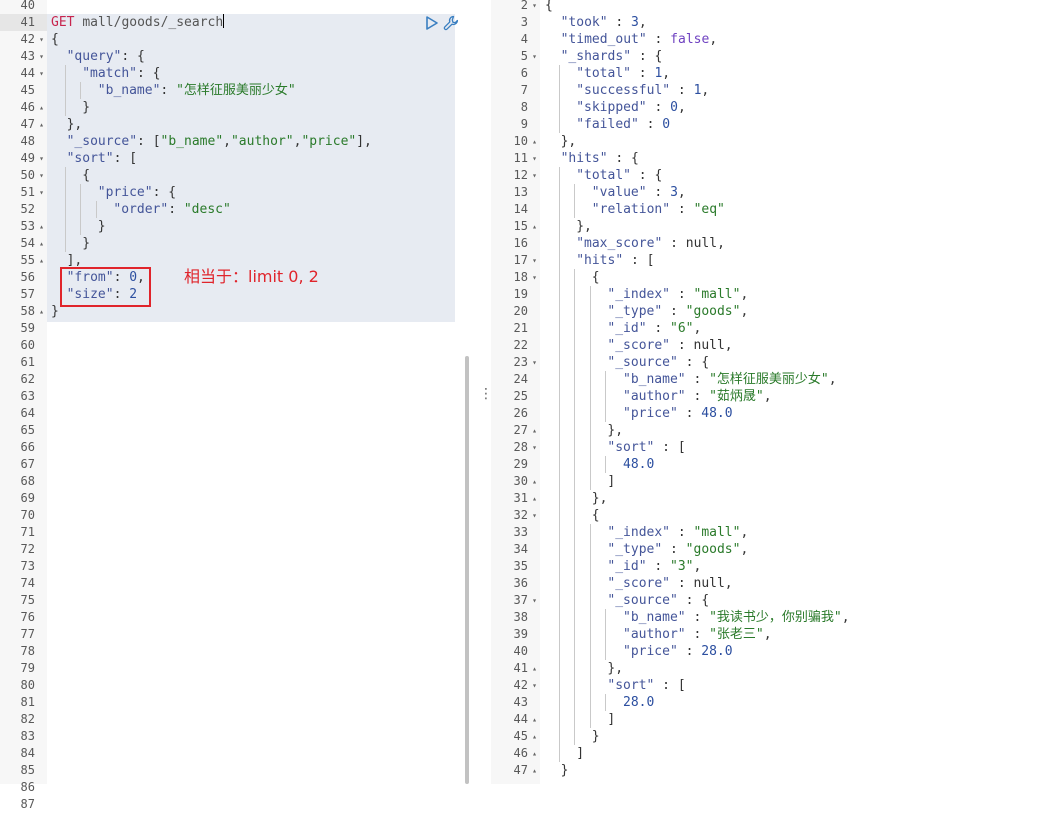 This screenshot has height=813, width=1050. What do you see at coordinates (27, 90) in the screenshot?
I see `line-number: 45` at bounding box center [27, 90].